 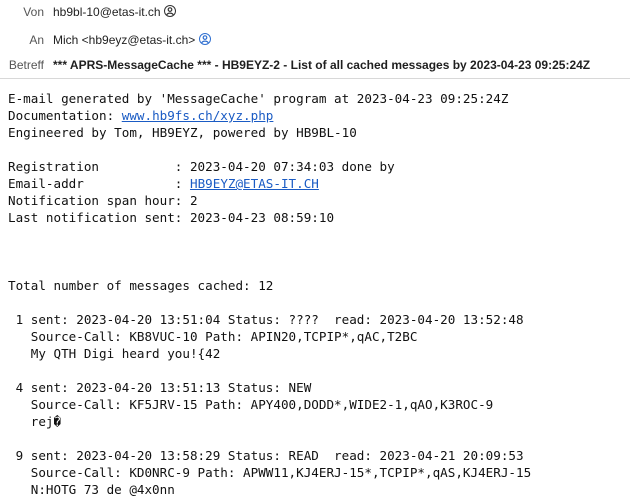 I want to click on from-label: Von, so click(x=33, y=12).